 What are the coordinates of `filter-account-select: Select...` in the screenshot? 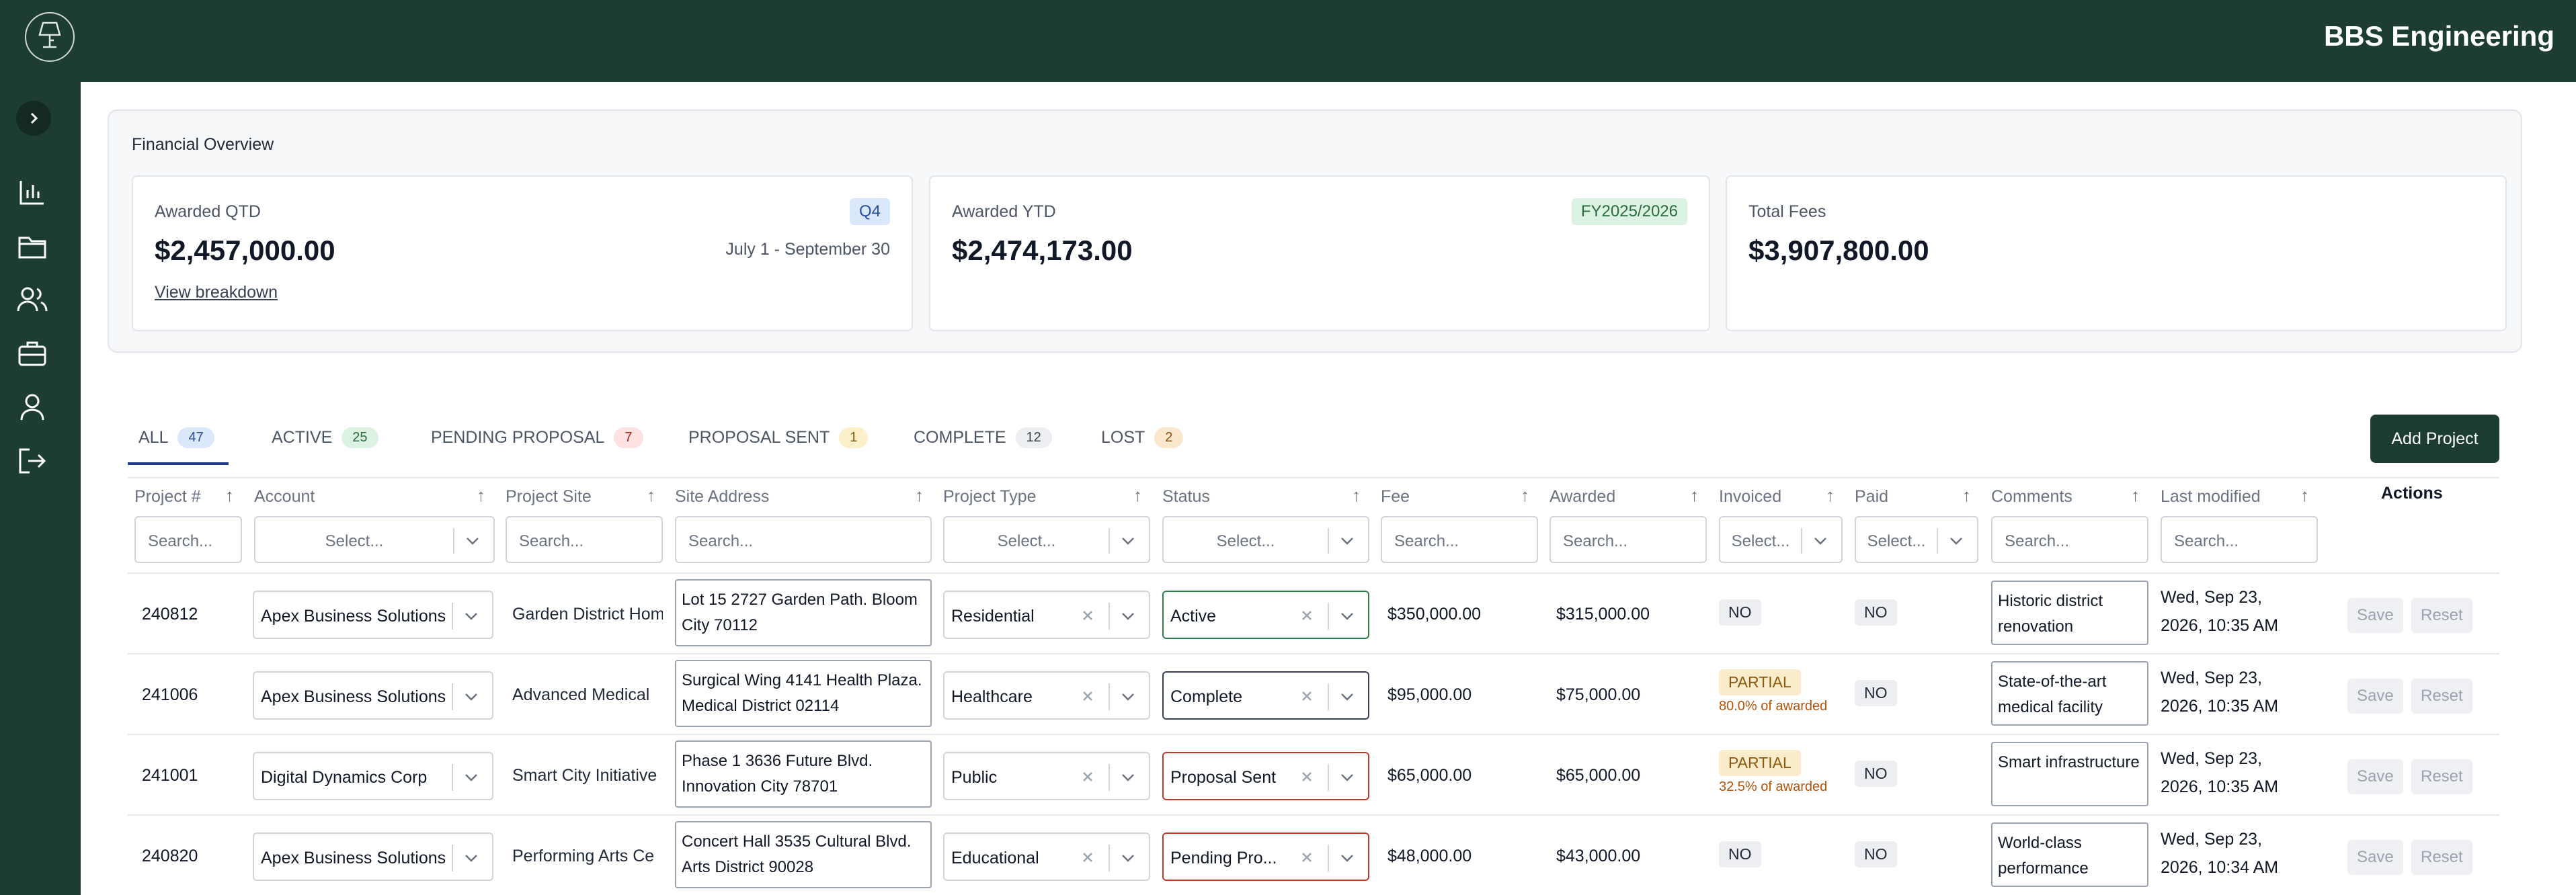 It's located at (374, 539).